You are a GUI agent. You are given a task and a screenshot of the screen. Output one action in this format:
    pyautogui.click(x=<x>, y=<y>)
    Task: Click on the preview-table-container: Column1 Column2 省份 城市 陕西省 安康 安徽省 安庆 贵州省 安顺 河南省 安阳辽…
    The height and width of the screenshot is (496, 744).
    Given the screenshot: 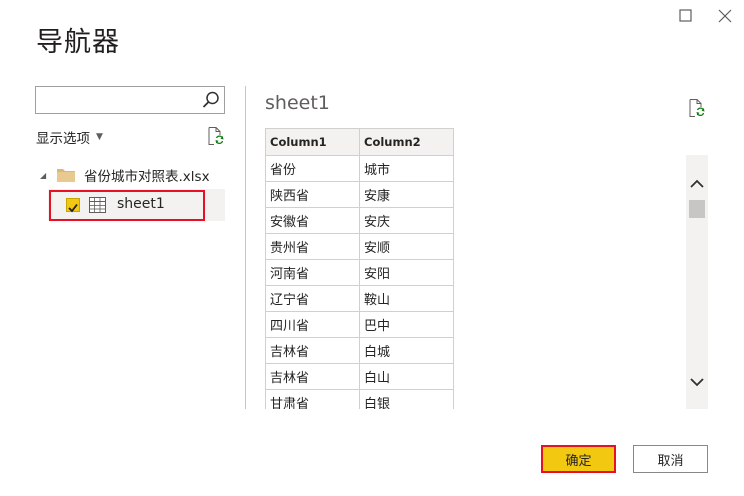 What is the action you would take?
    pyautogui.click(x=360, y=268)
    